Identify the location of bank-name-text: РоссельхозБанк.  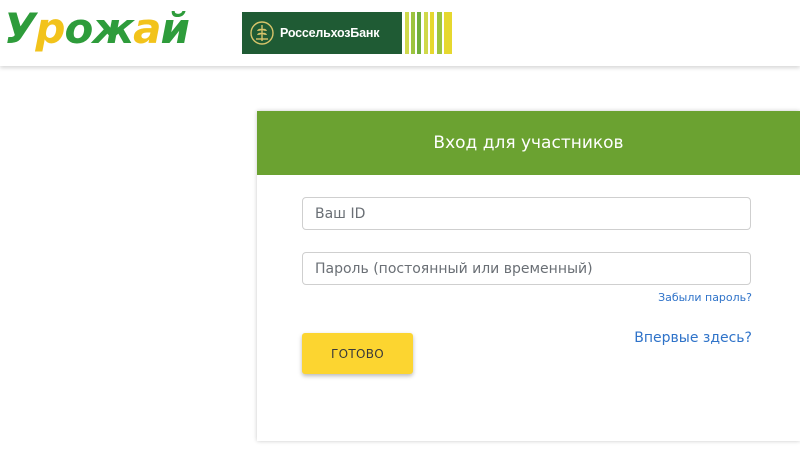
(330, 33).